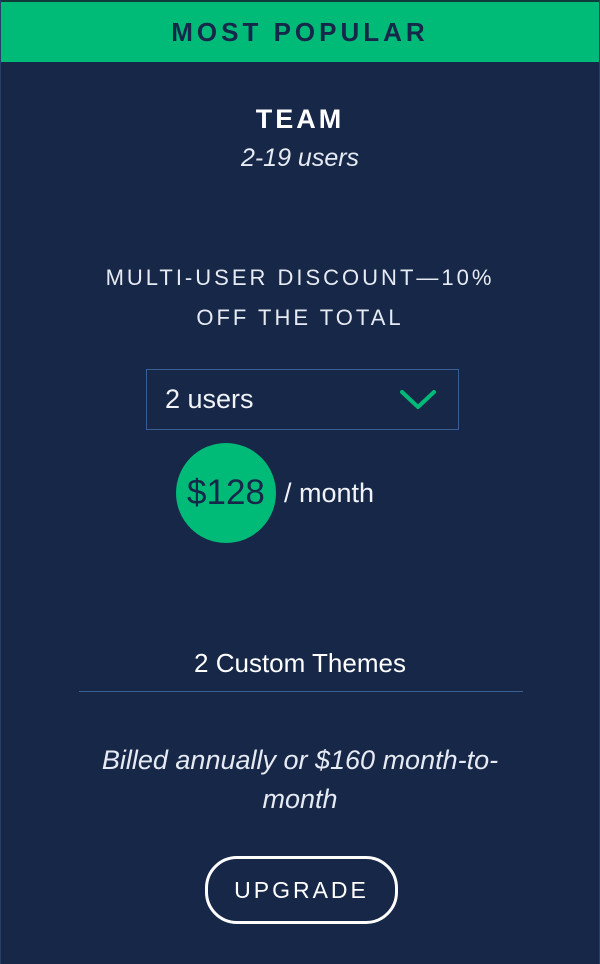 This screenshot has height=964, width=600. What do you see at coordinates (300, 317) in the screenshot?
I see `discount-line-2: OFF THE TOTAL` at bounding box center [300, 317].